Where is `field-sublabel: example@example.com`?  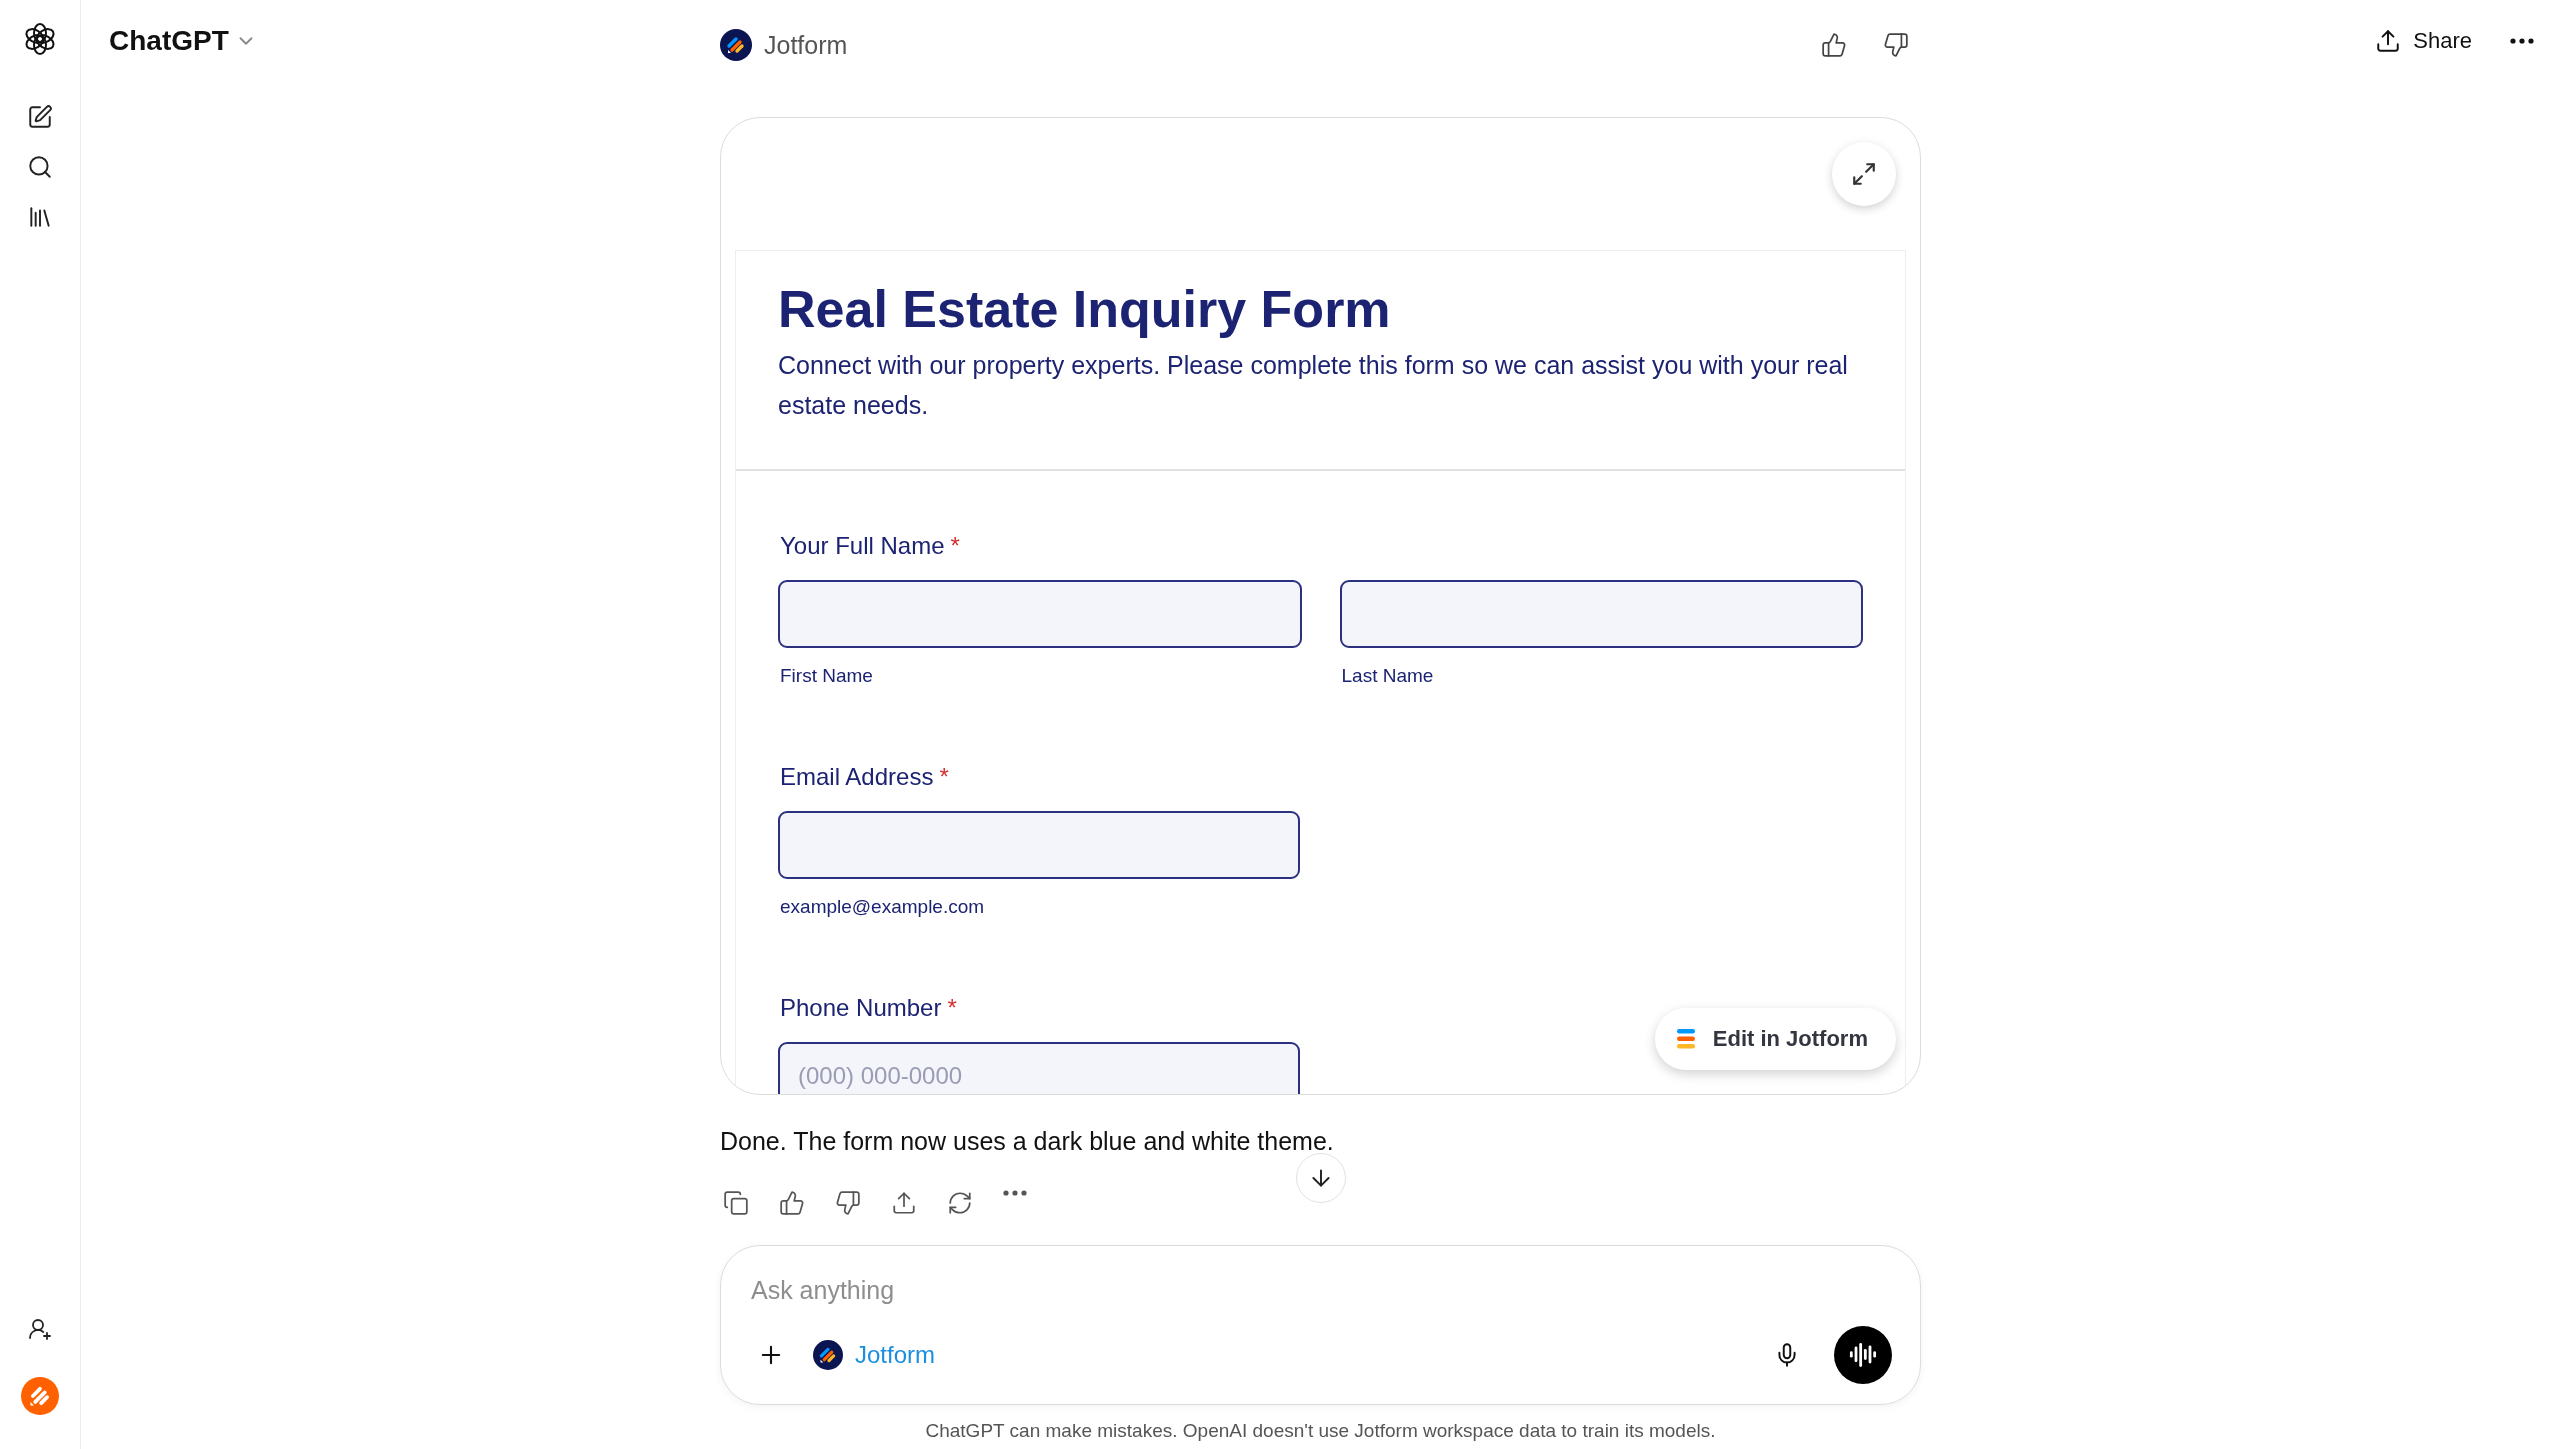 field-sublabel: example@example.com is located at coordinates (883, 907).